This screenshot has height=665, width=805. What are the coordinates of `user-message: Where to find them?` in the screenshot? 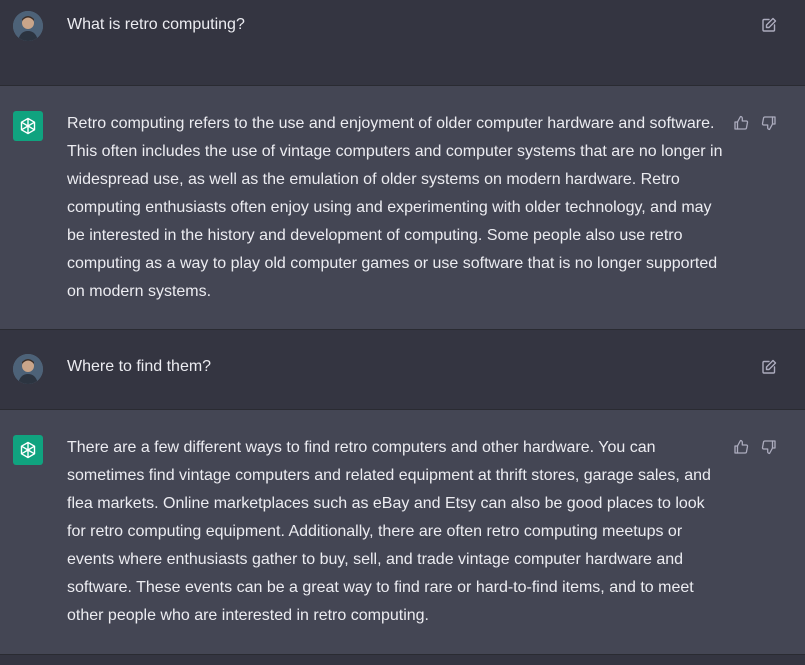 It's located at (402, 370).